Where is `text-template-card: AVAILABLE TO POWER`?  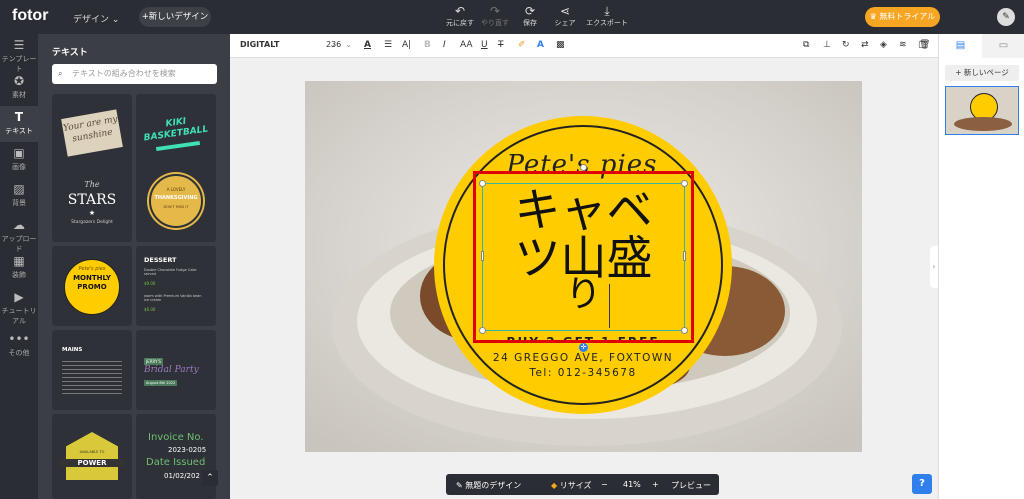
text-template-card: AVAILABLE TO POWER is located at coordinates (92, 456).